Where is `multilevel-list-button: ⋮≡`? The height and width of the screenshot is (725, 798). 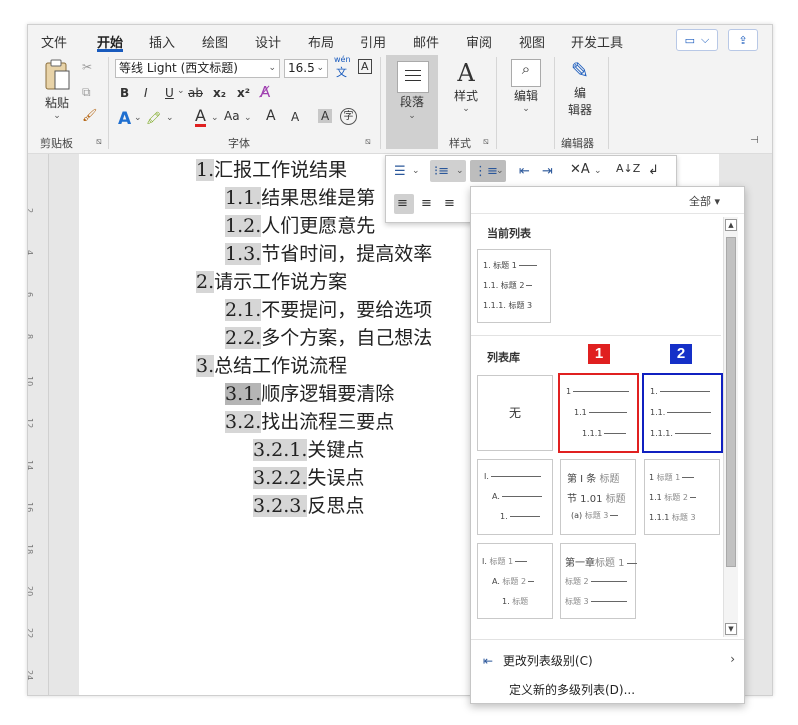 multilevel-list-button: ⋮≡ is located at coordinates (486, 171).